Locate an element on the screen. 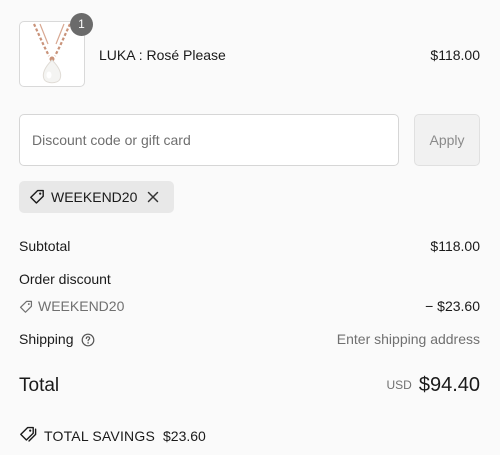 The height and width of the screenshot is (455, 500). order-discount-label: Order discount is located at coordinates (65, 279).